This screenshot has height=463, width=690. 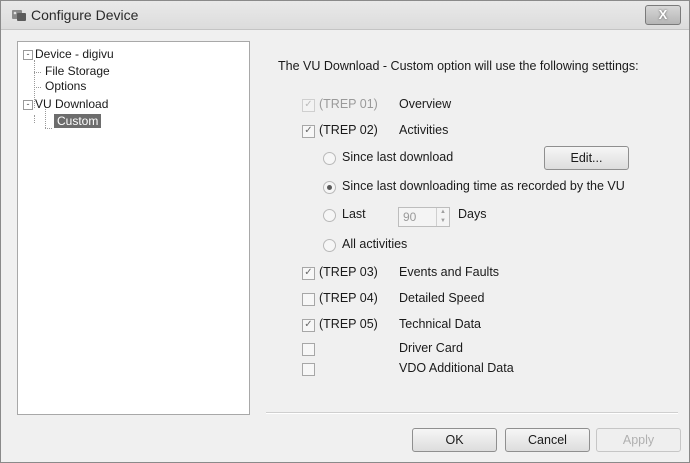 I want to click on trep04-label: Detailed Speed, so click(x=442, y=298).